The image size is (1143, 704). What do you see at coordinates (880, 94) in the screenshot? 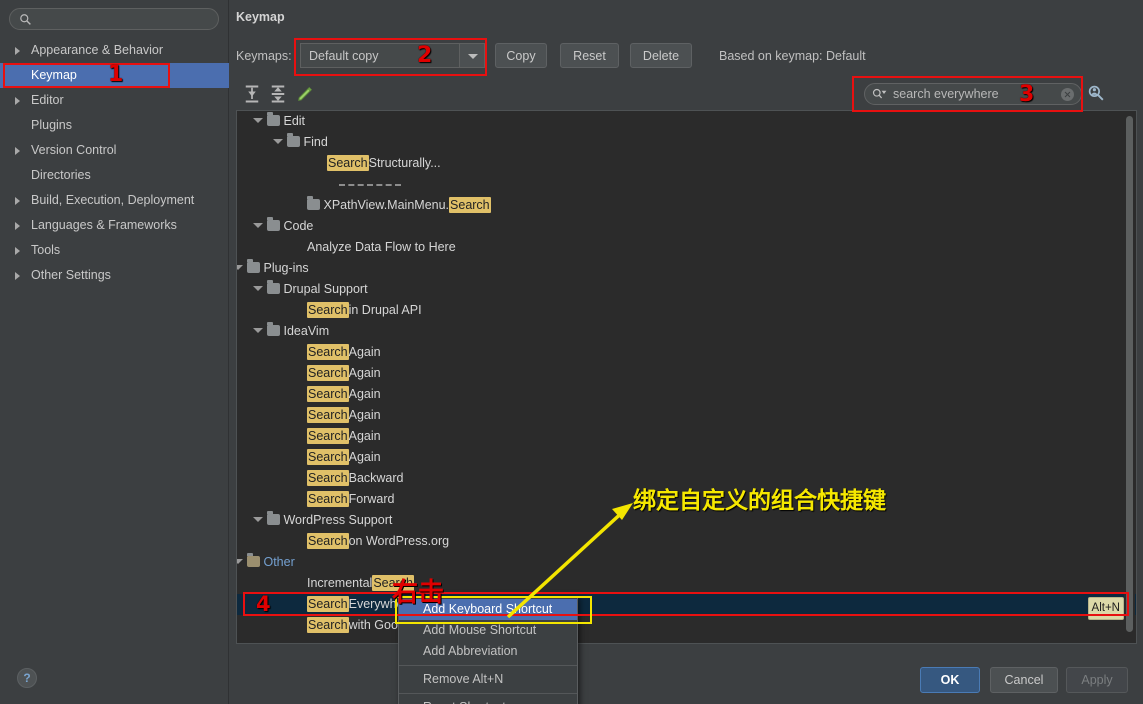
I see `search-dropdown-icon` at bounding box center [880, 94].